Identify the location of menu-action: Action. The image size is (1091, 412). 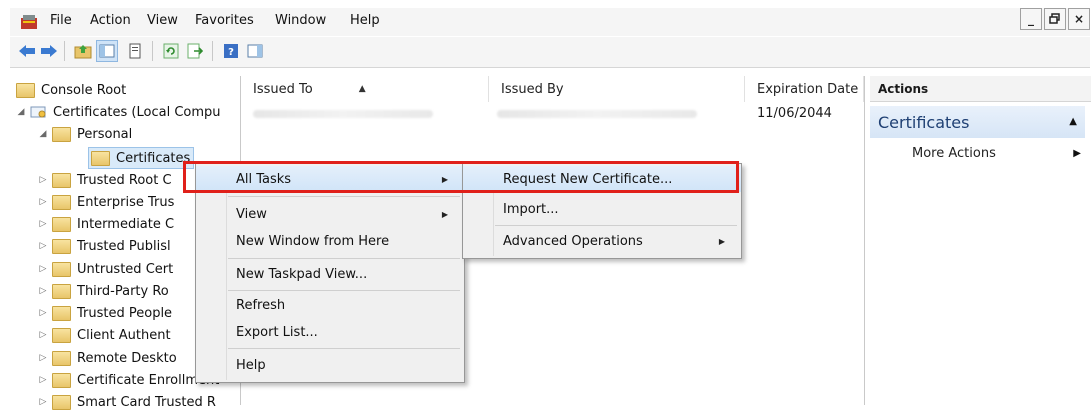
(110, 20).